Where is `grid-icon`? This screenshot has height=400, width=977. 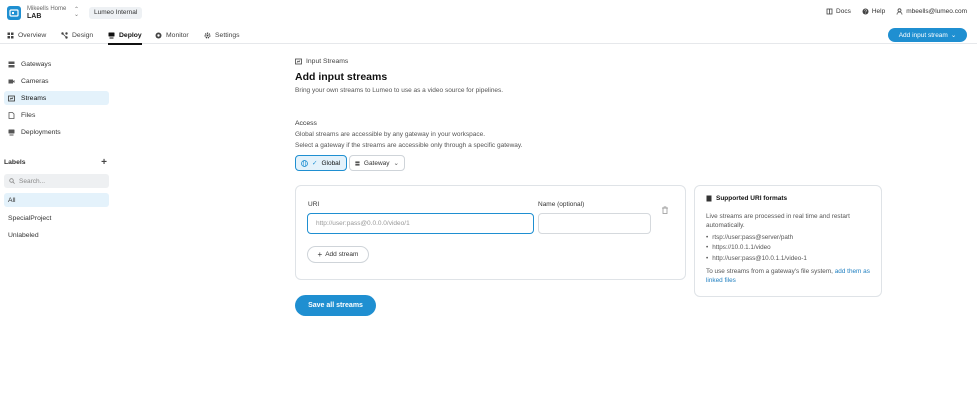 grid-icon is located at coordinates (10, 35).